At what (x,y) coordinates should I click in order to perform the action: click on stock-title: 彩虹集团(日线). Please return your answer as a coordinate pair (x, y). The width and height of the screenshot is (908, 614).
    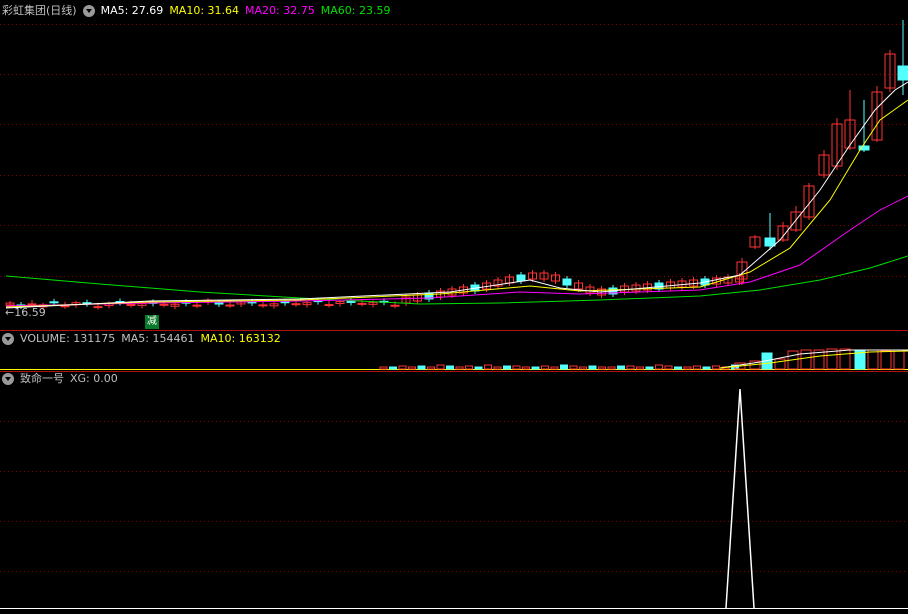
    Looking at the image, I should click on (39, 10).